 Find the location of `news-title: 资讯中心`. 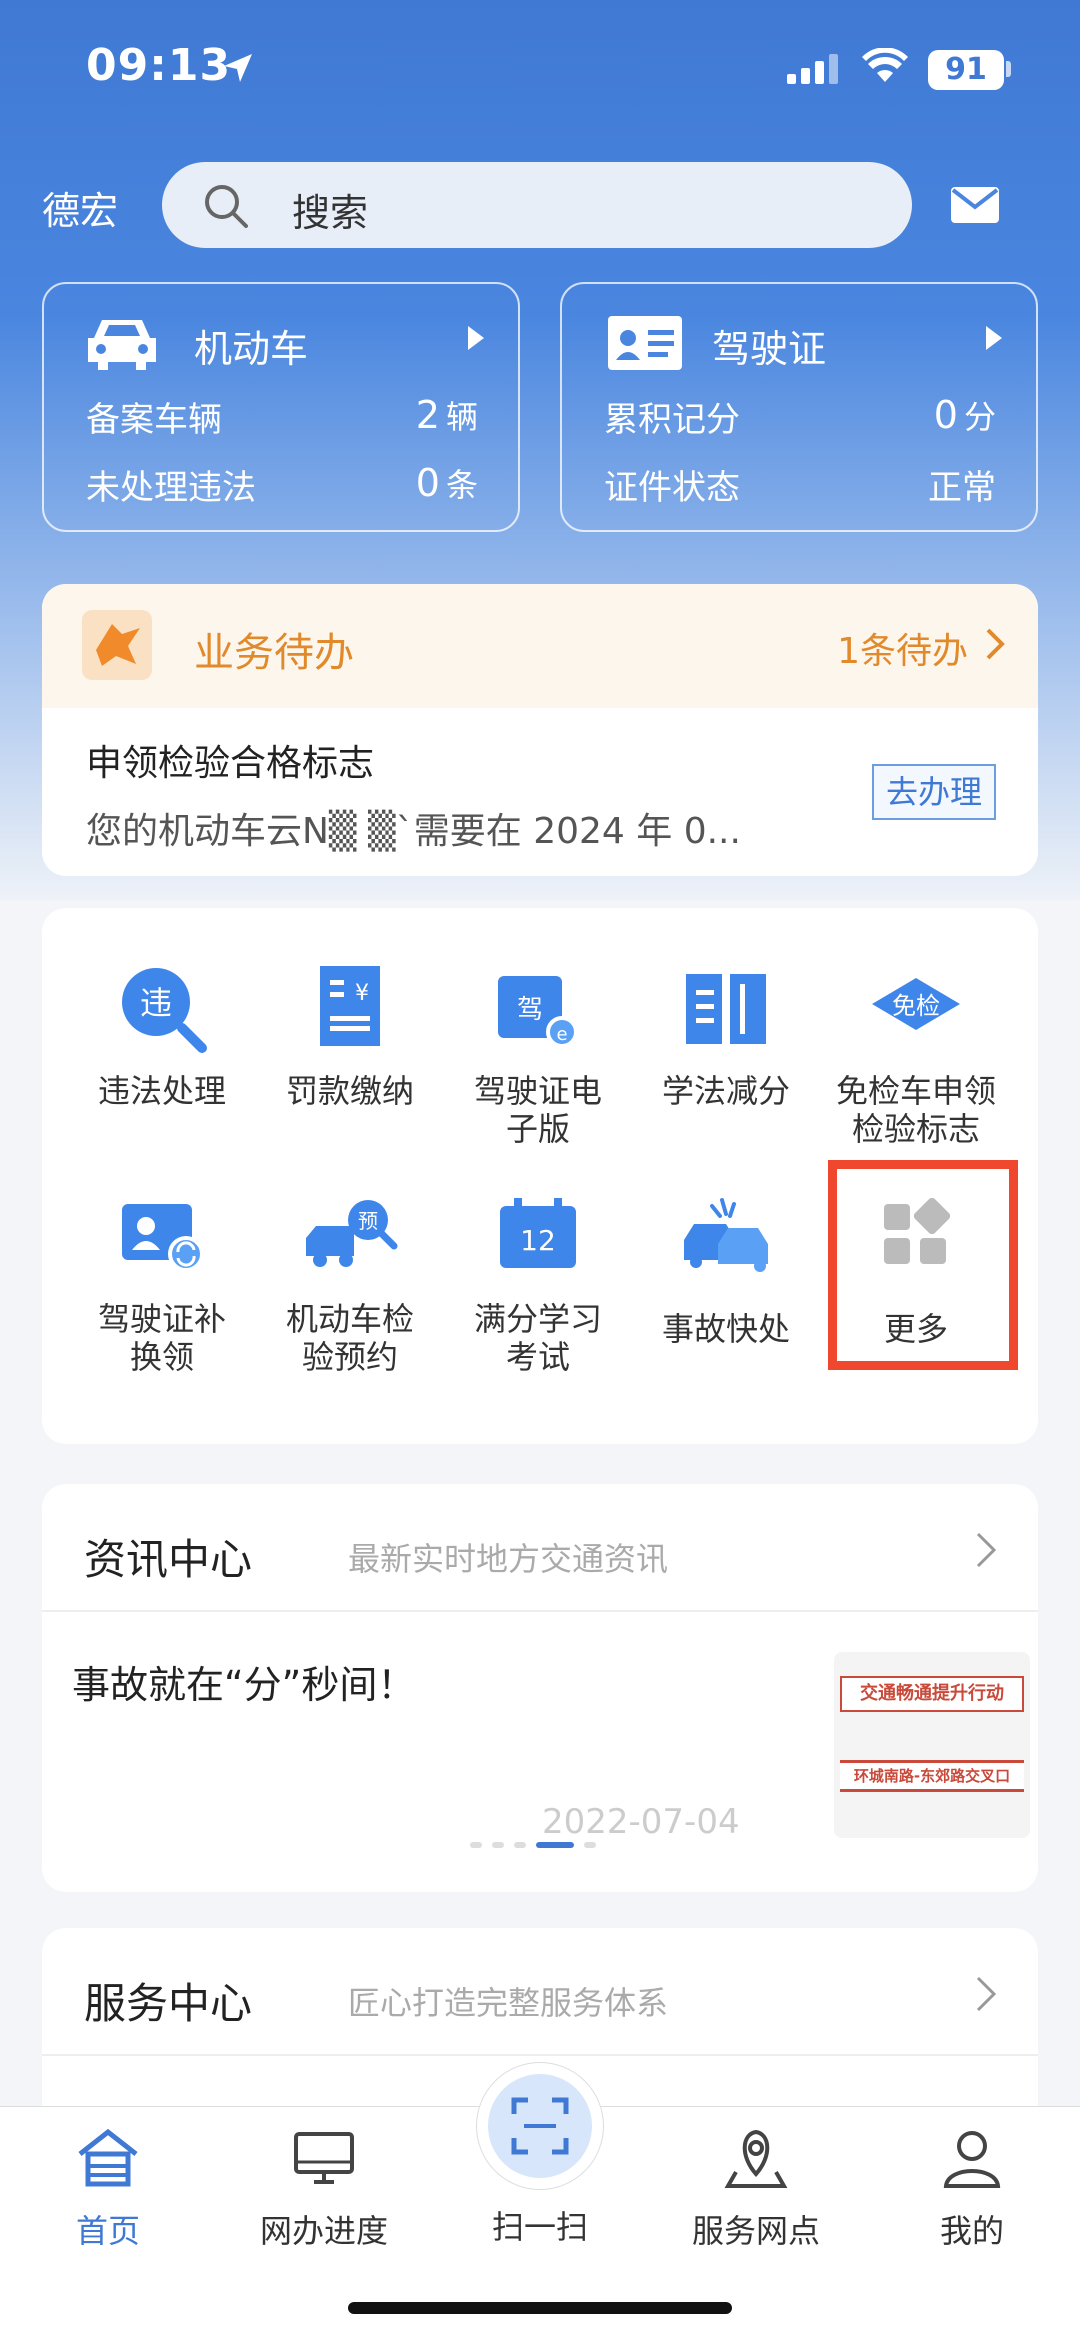

news-title: 资讯中心 is located at coordinates (168, 1559).